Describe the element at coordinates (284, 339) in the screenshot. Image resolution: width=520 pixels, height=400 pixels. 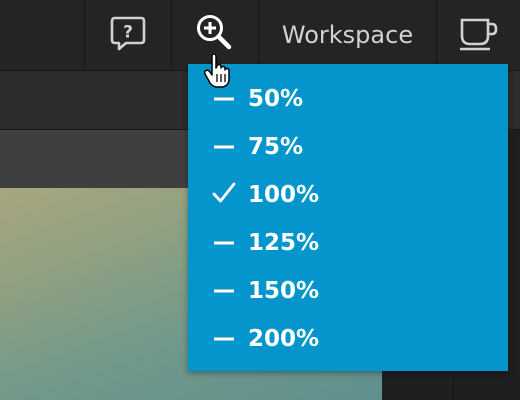
I see `zoom-option-label: 200%` at that location.